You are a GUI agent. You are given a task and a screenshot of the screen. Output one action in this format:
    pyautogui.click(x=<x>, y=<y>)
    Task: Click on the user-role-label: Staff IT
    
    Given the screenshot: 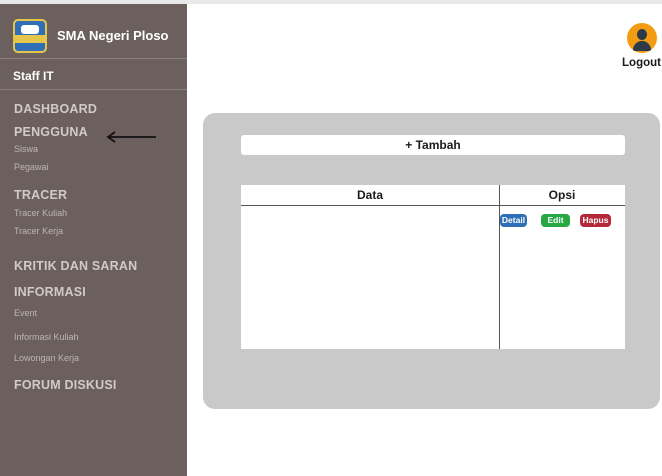 What is the action you would take?
    pyautogui.click(x=33, y=76)
    